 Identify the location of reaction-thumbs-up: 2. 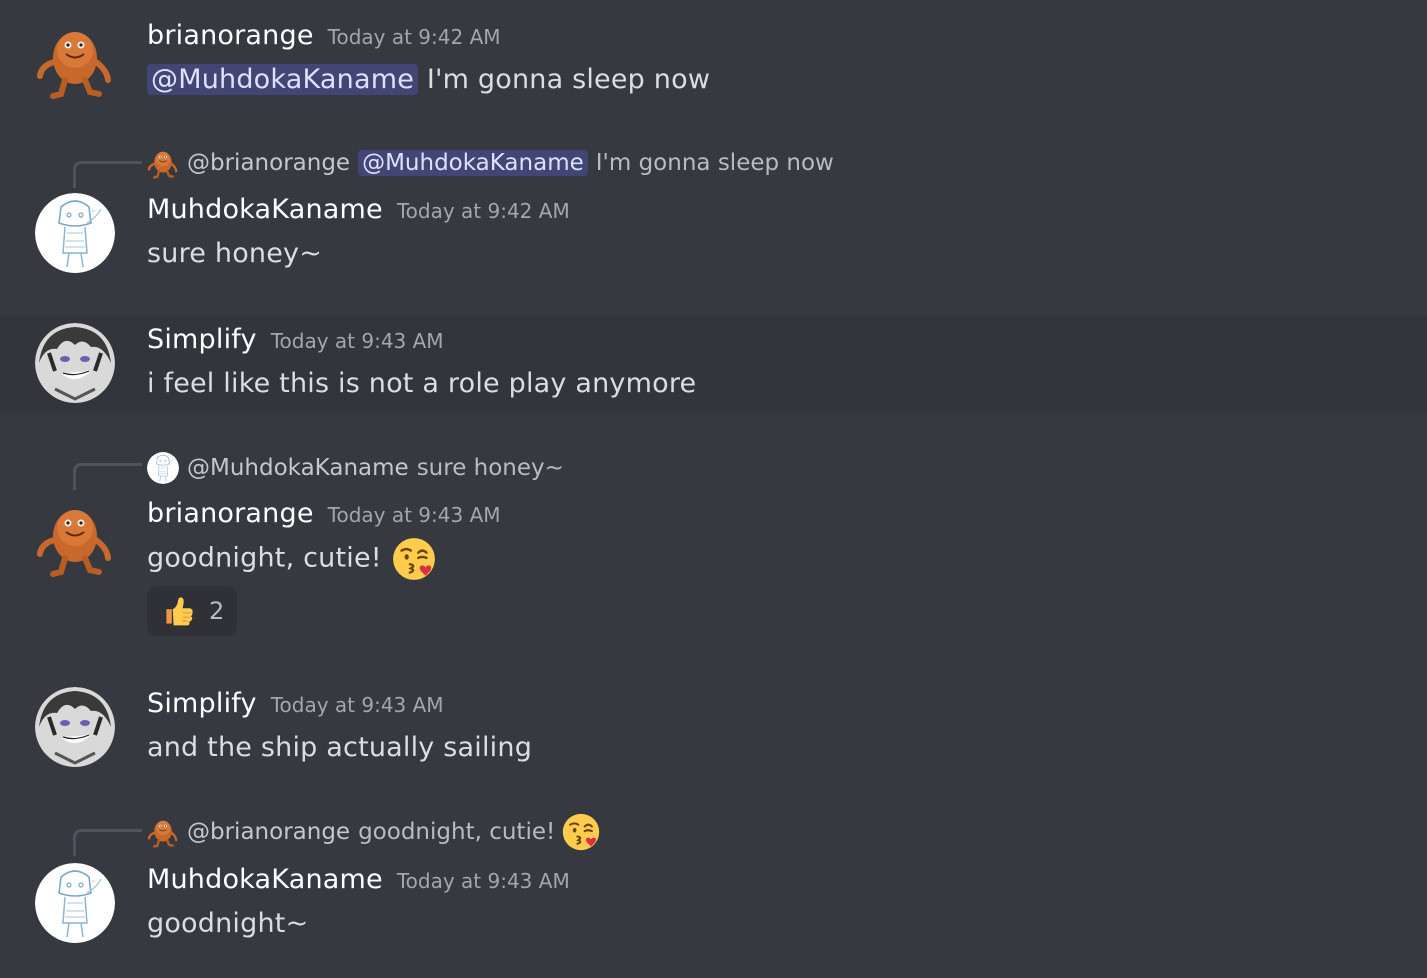
(192, 611).